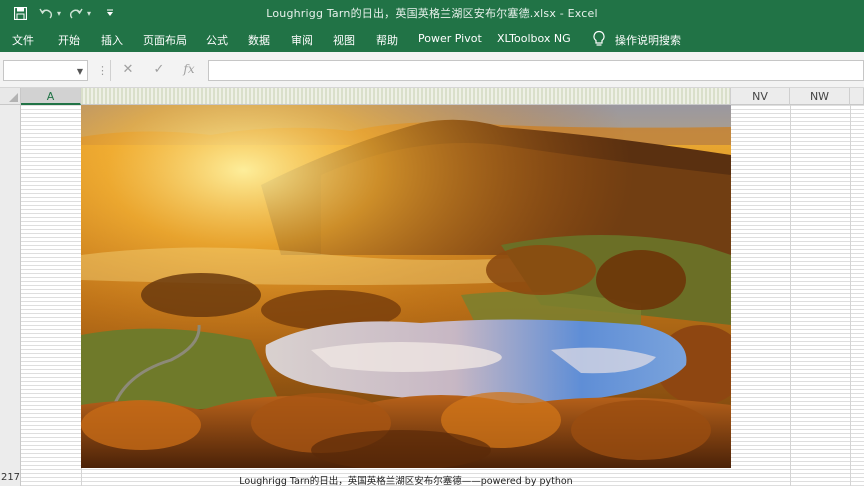 The height and width of the screenshot is (486, 864). What do you see at coordinates (820, 96) in the screenshot?
I see `column-header-nw: NW` at bounding box center [820, 96].